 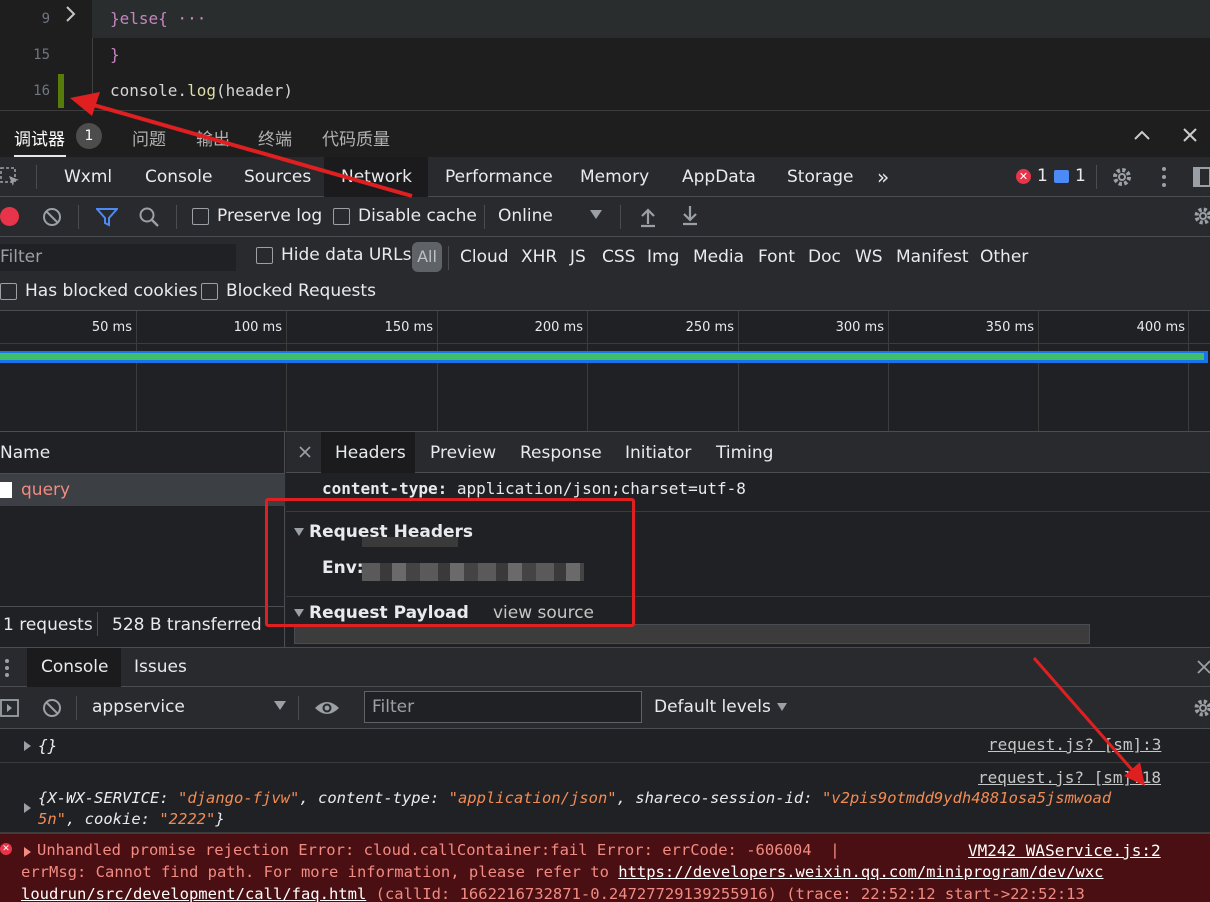 I want to click on annotation-arrow-bottom, so click(x=1084, y=715).